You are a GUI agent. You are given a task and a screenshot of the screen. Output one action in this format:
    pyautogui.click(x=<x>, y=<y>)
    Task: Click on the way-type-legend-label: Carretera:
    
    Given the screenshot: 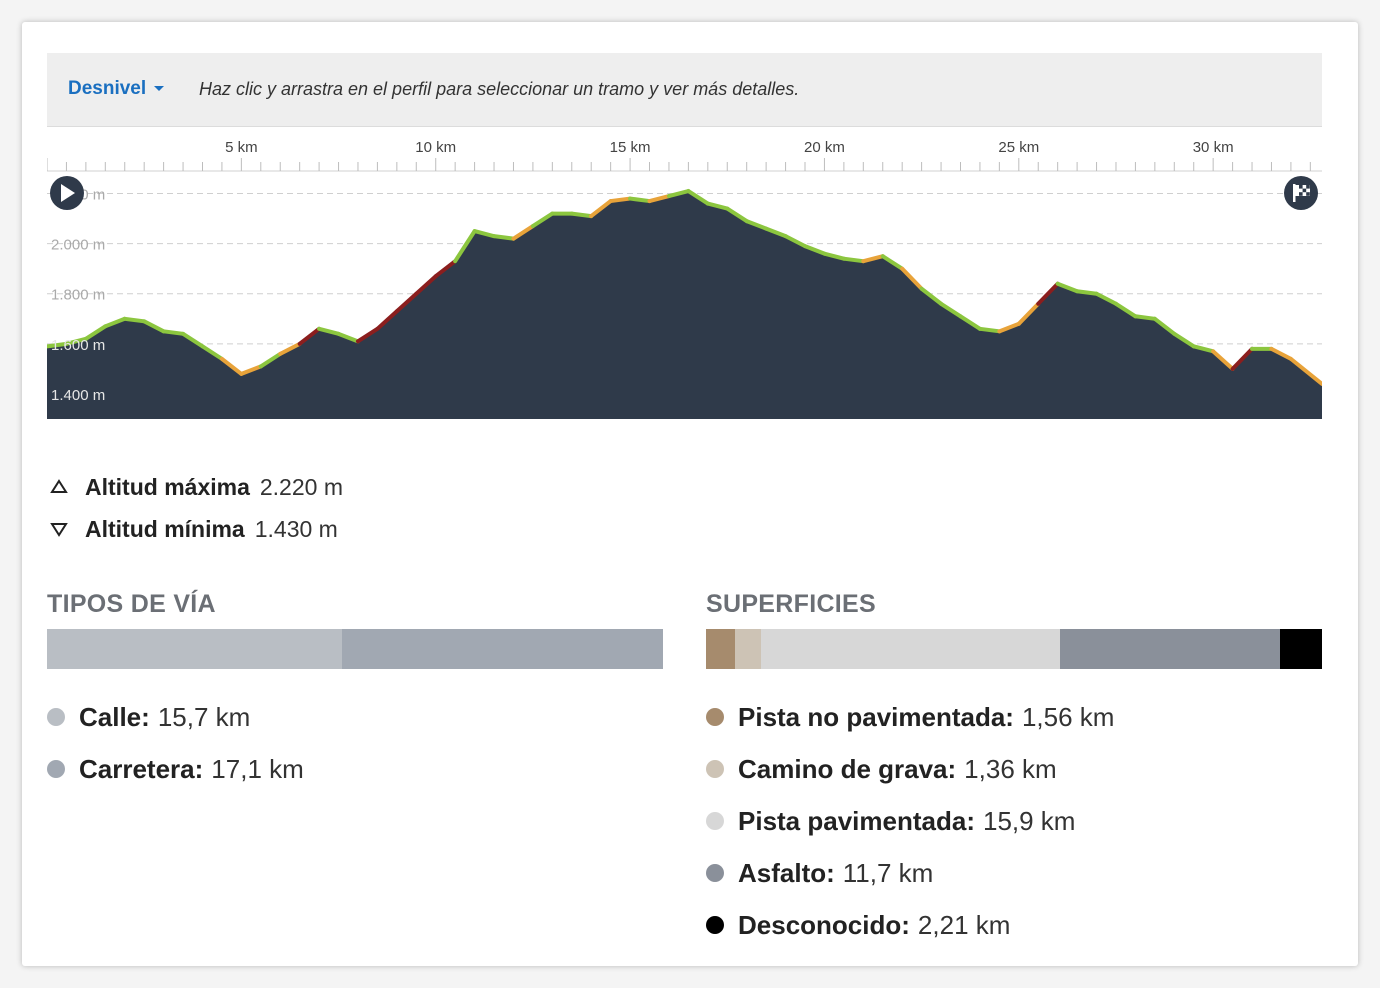 What is the action you would take?
    pyautogui.click(x=141, y=768)
    